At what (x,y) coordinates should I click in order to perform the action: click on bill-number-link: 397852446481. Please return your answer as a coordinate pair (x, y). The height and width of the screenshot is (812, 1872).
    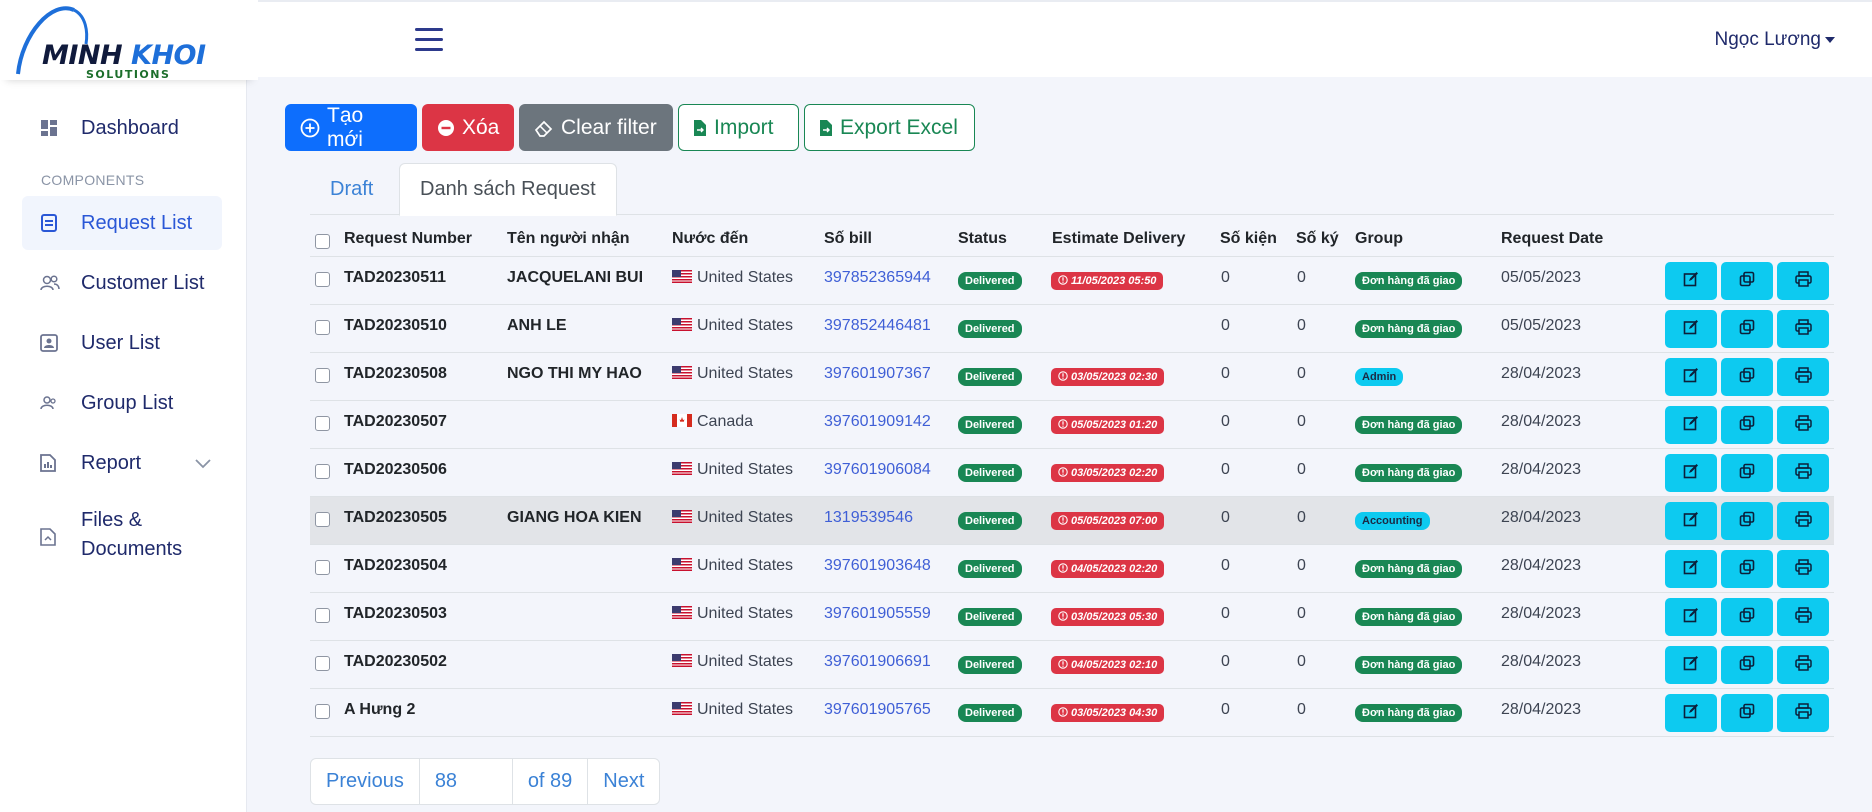
    Looking at the image, I should click on (877, 326).